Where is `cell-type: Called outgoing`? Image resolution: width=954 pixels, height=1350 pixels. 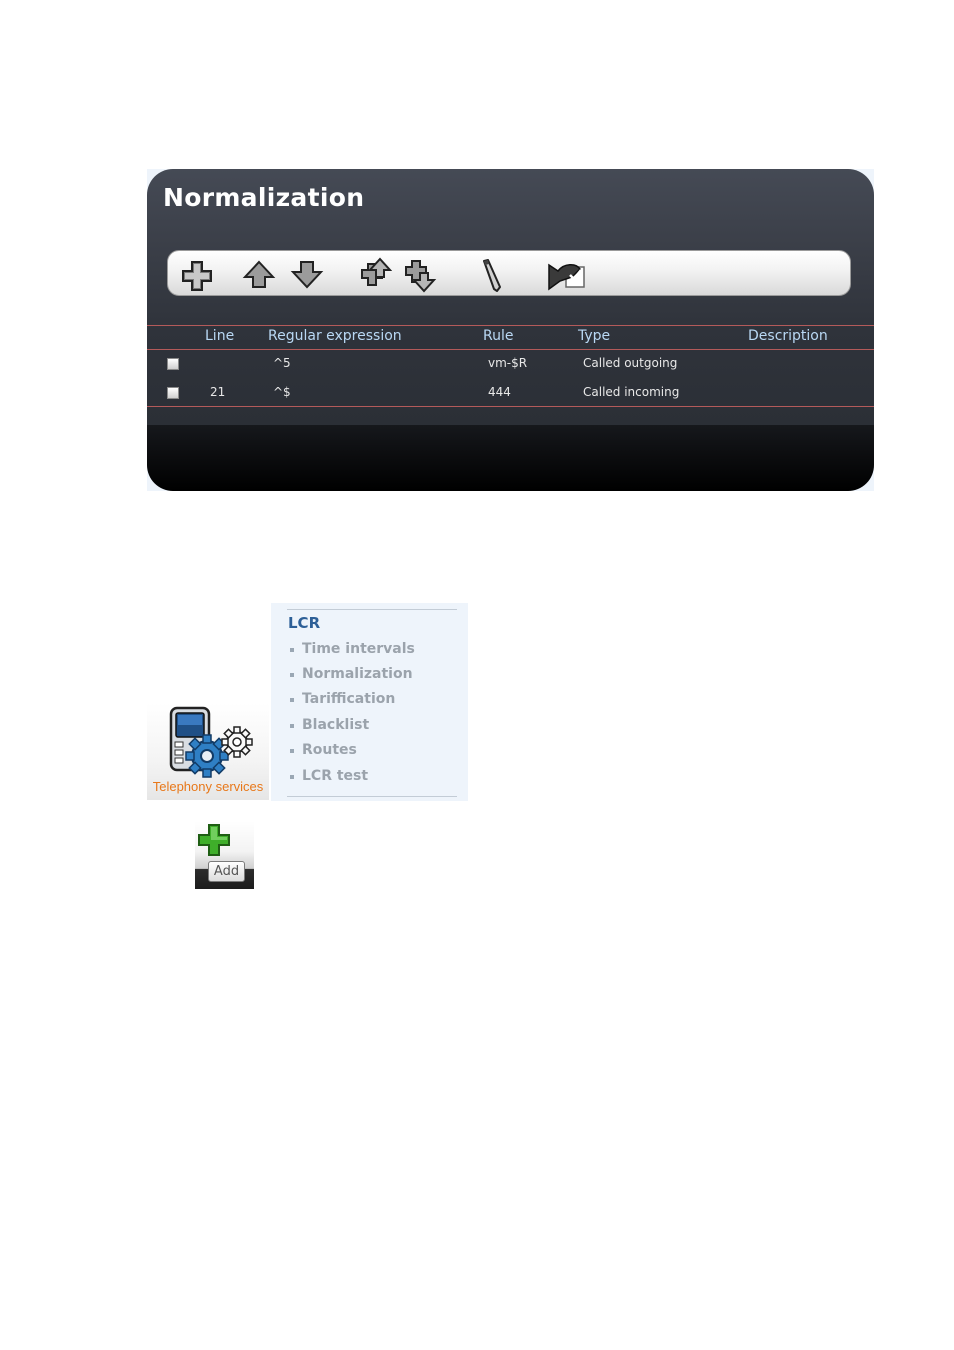
cell-type: Called outgoing is located at coordinates (630, 363).